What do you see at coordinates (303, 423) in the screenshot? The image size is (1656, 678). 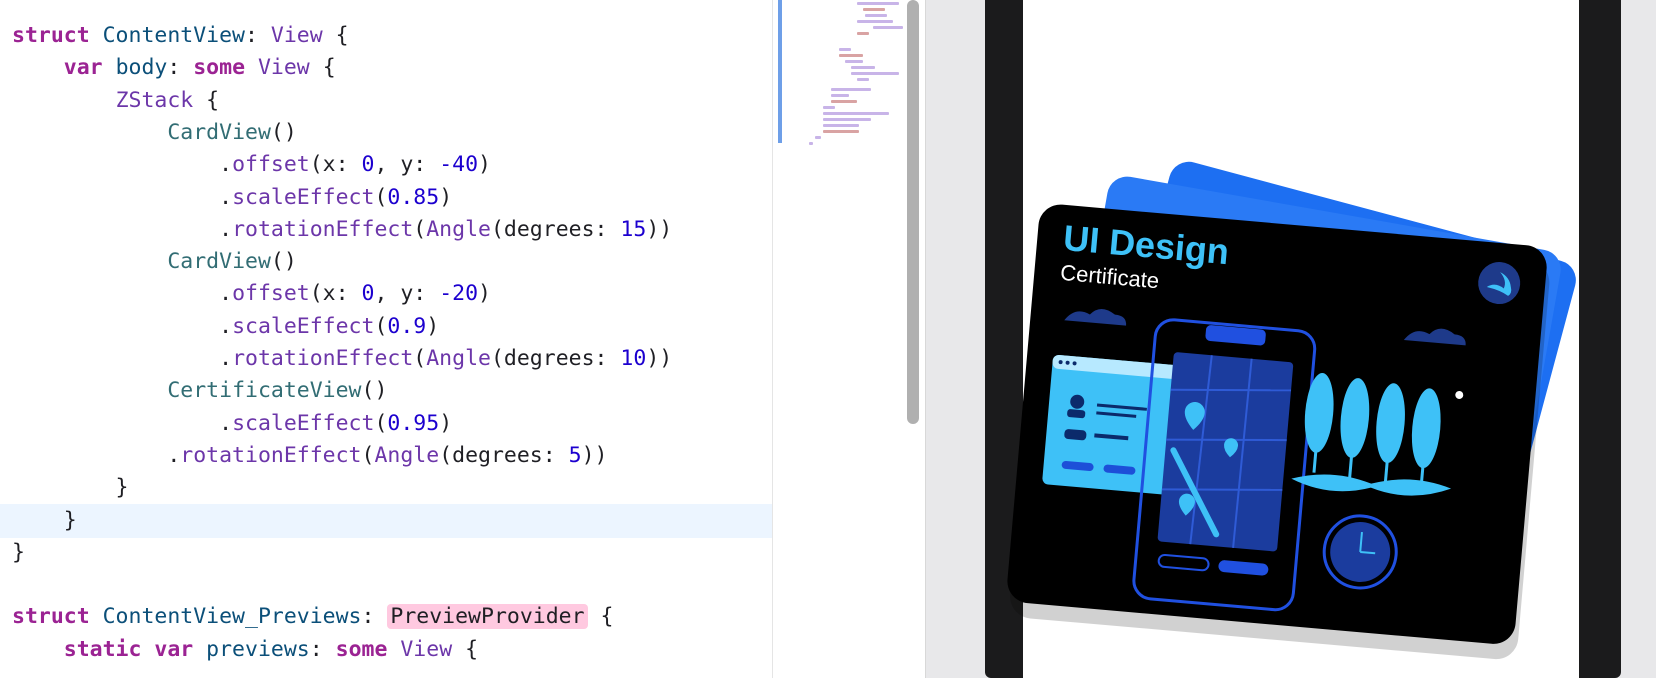 I see `code-token: scaleEffect` at bounding box center [303, 423].